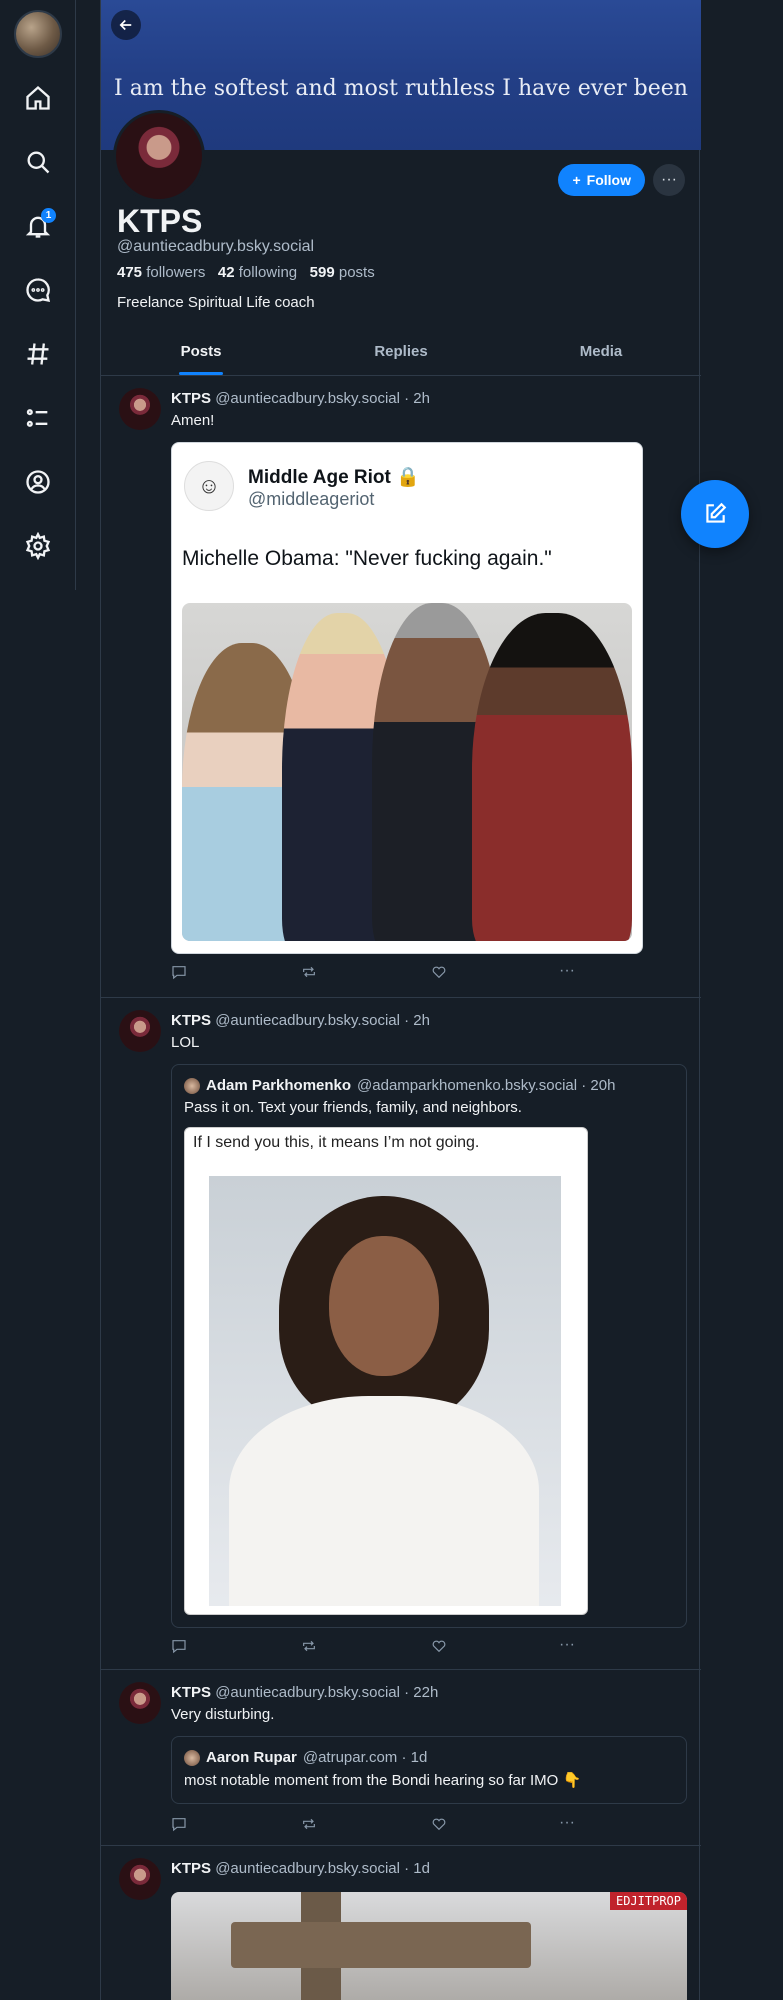 The height and width of the screenshot is (2000, 783). I want to click on chat-icon, so click(38, 290).